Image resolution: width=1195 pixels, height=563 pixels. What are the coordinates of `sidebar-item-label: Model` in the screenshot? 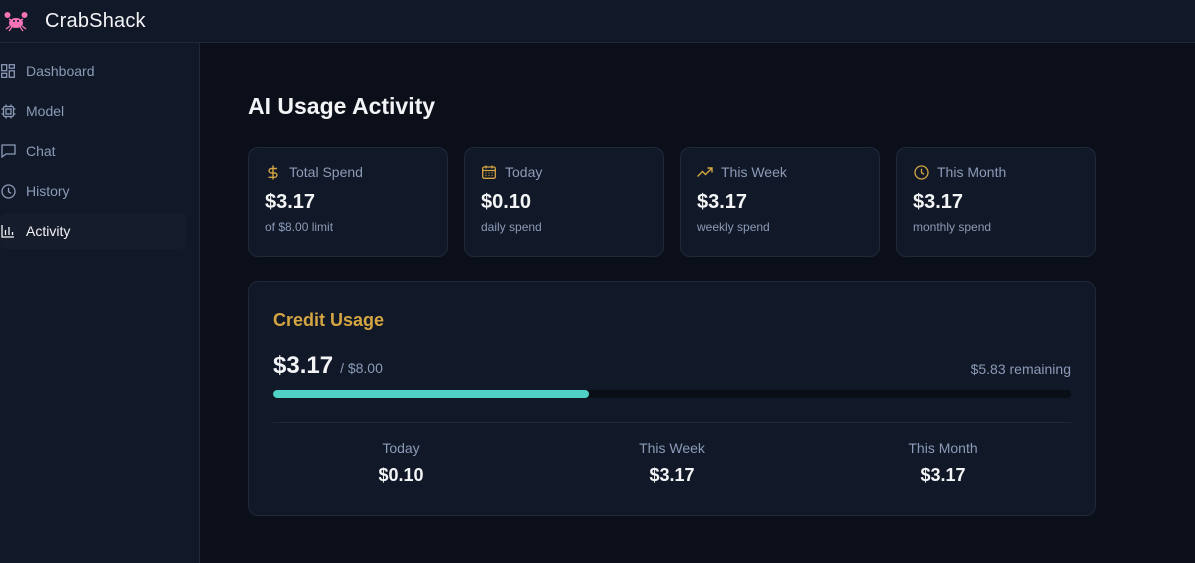 It's located at (45, 111).